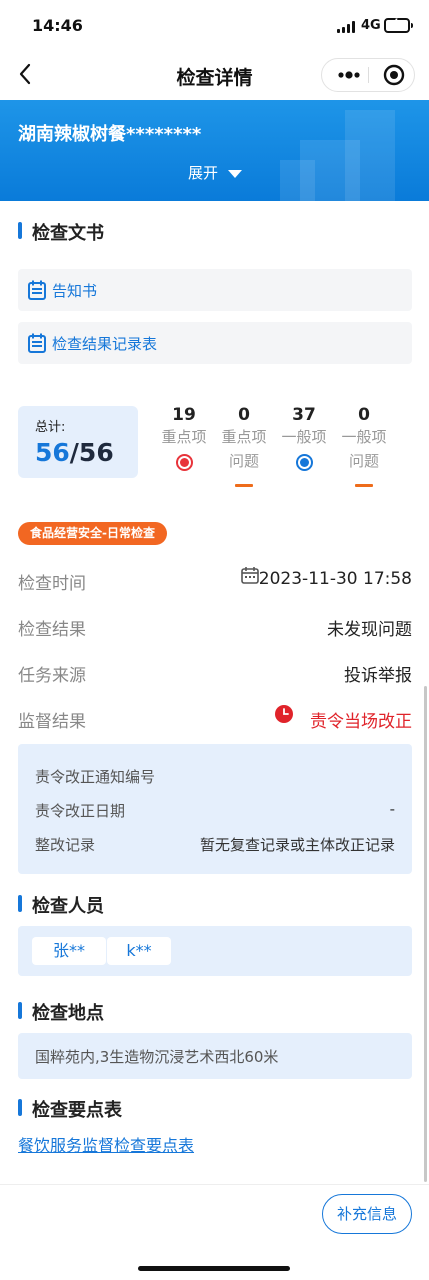 Image resolution: width=429 pixels, height=1280 pixels. Describe the element at coordinates (215, 672) in the screenshot. I see `row-task-source: 任务来源 投诉举报` at that location.